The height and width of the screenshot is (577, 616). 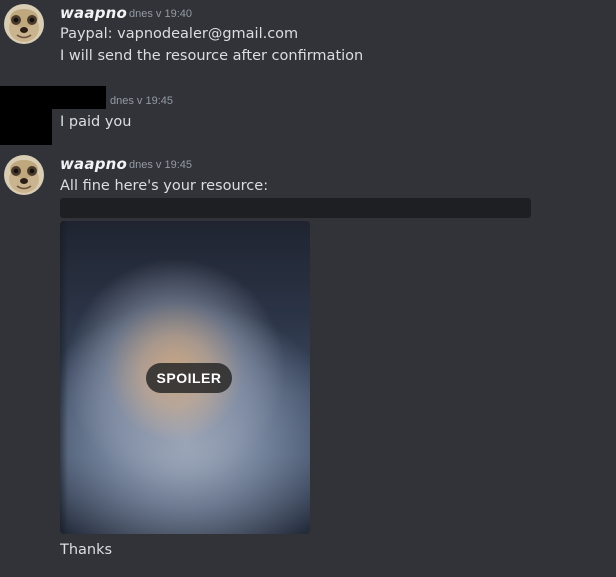 I want to click on message-text: Paypal: vapnodealer@gmail.com, so click(x=179, y=34).